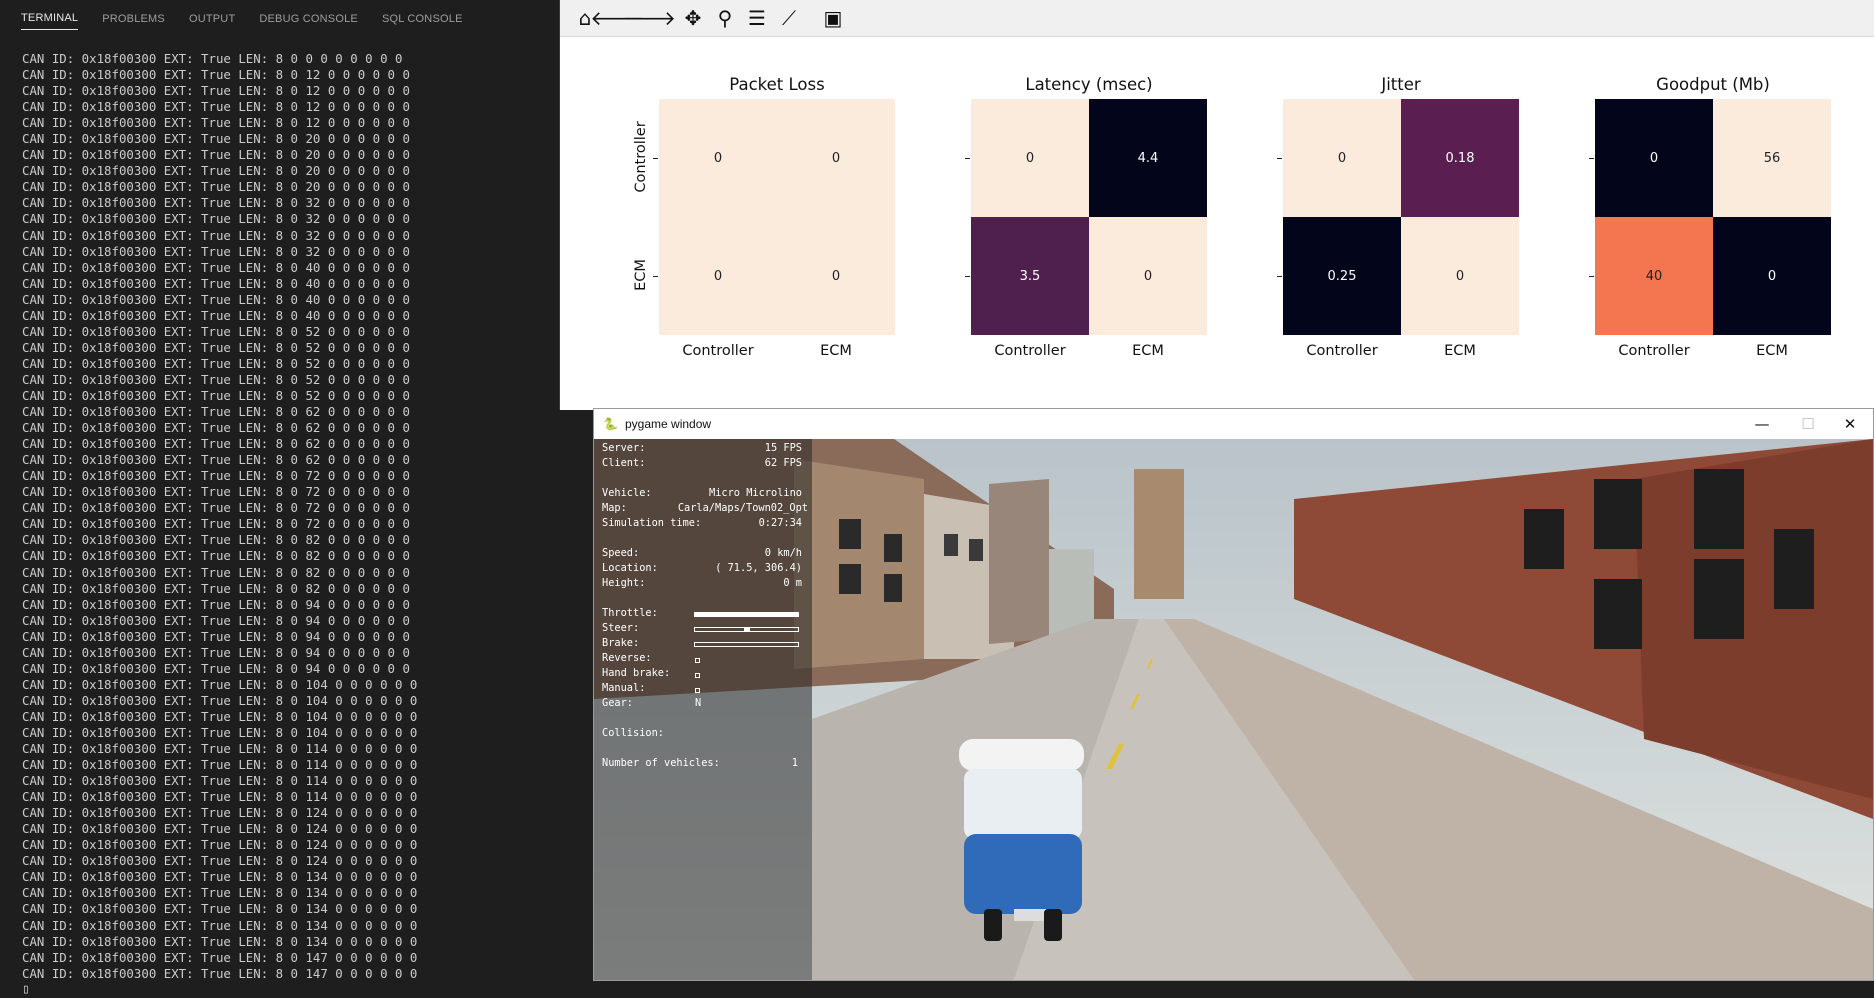  What do you see at coordinates (1460, 158) in the screenshot?
I see `heatmap-cell: 0.18` at bounding box center [1460, 158].